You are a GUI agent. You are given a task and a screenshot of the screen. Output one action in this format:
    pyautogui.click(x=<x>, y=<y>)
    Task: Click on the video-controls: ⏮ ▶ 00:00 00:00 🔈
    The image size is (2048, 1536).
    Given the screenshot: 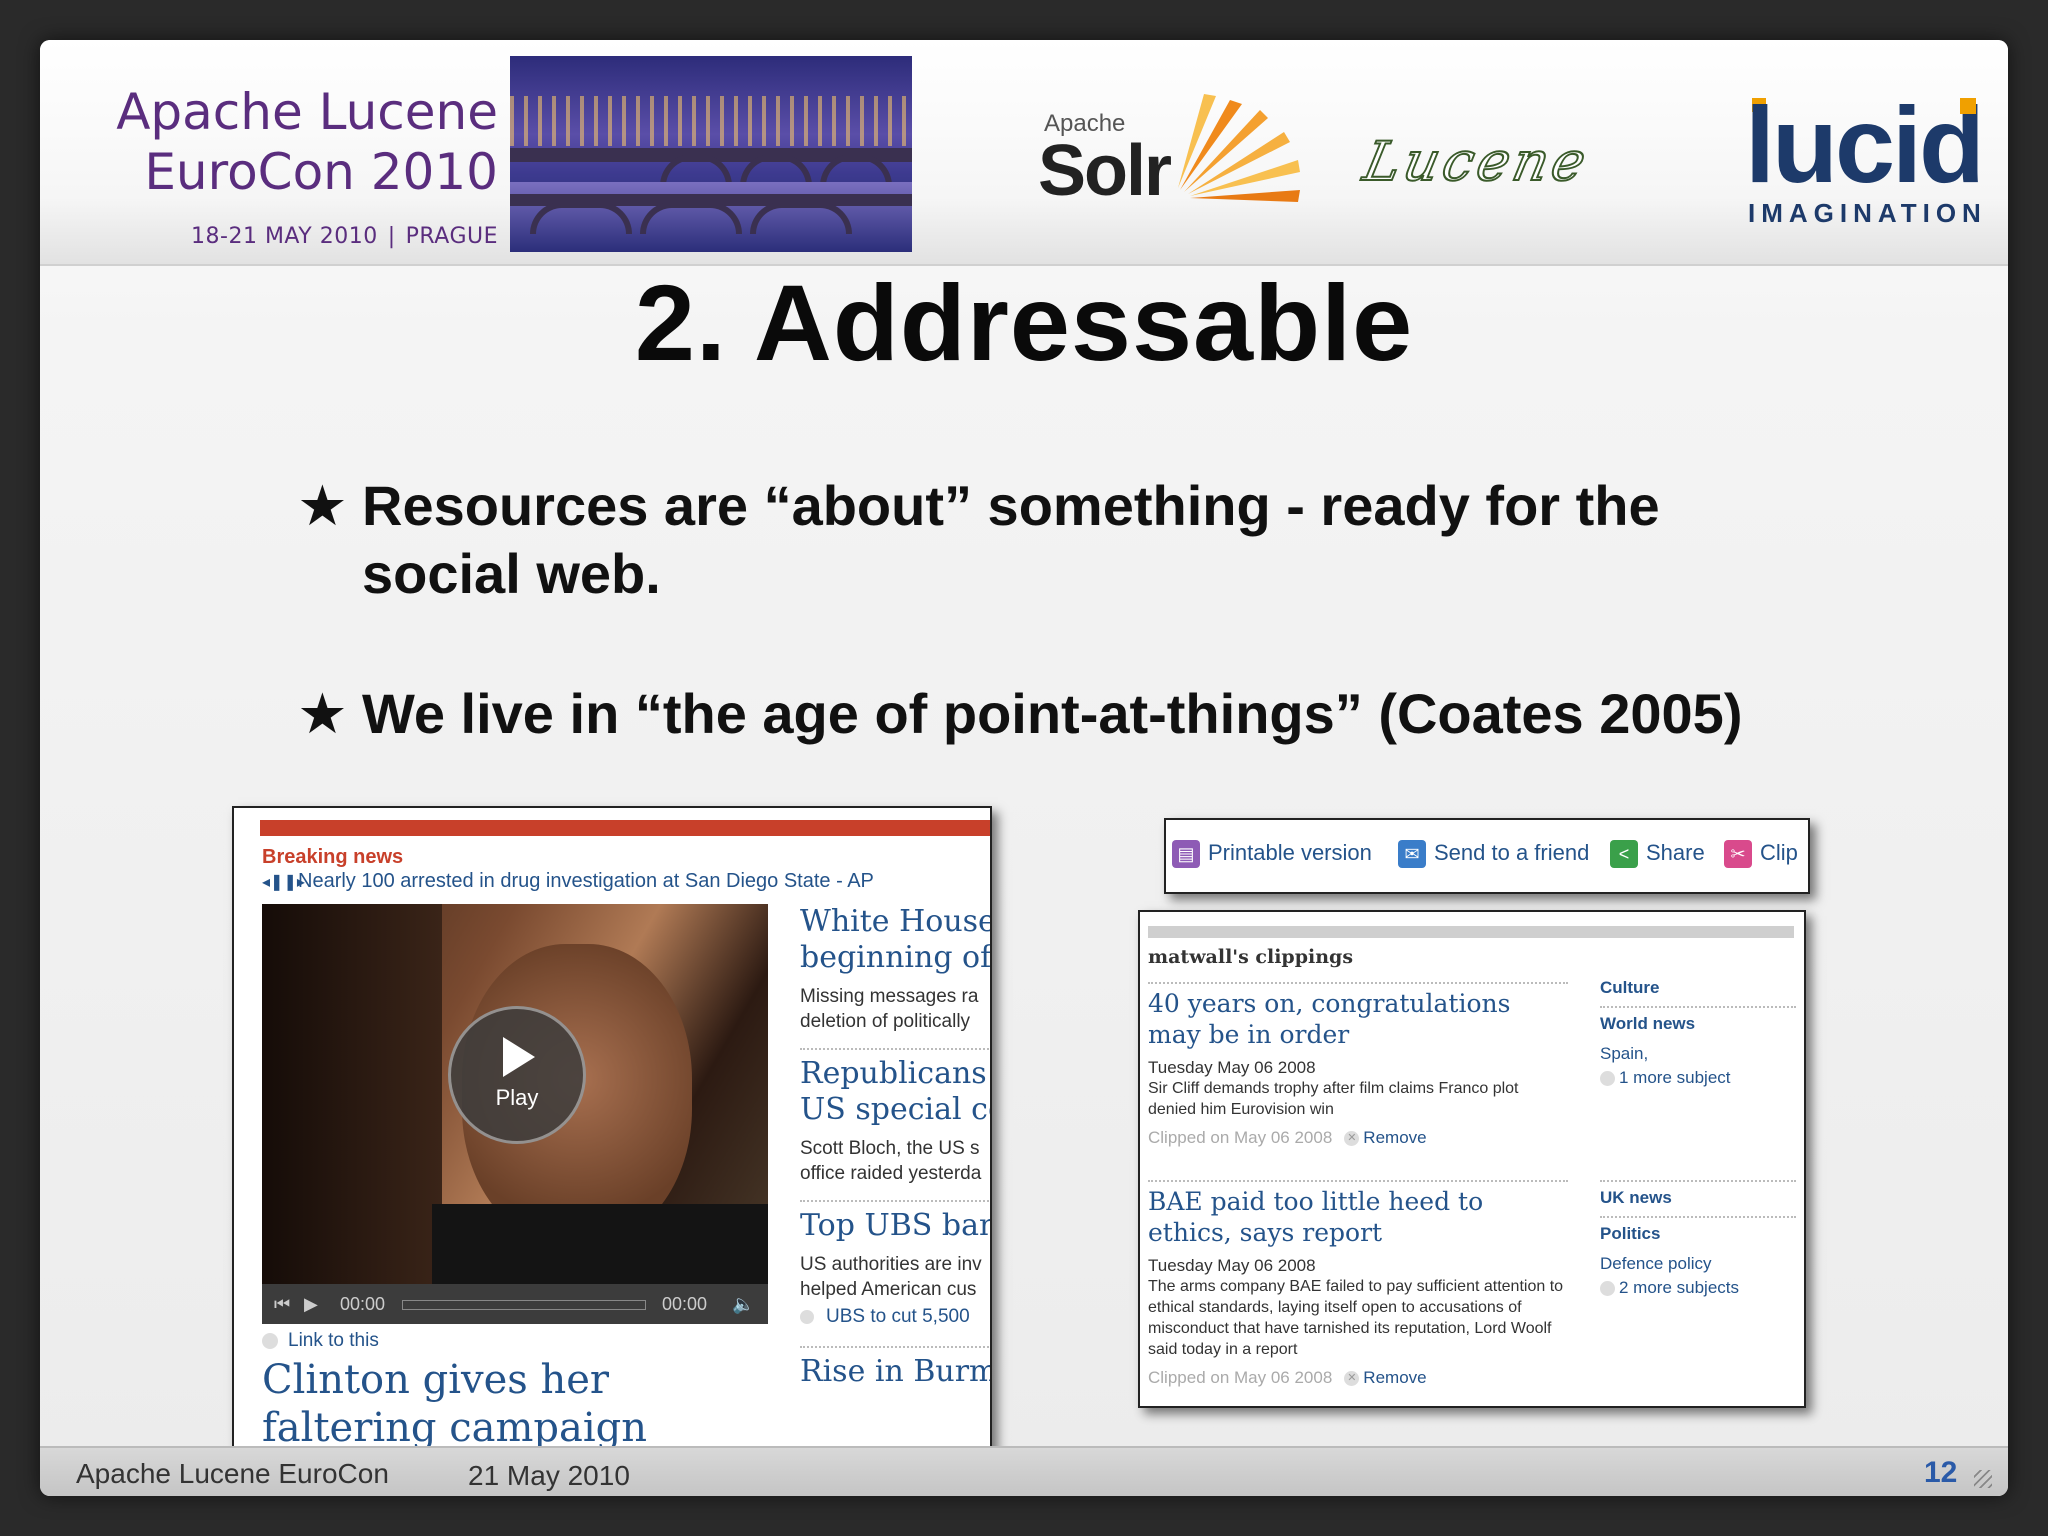 What is the action you would take?
    pyautogui.click(x=515, y=1304)
    